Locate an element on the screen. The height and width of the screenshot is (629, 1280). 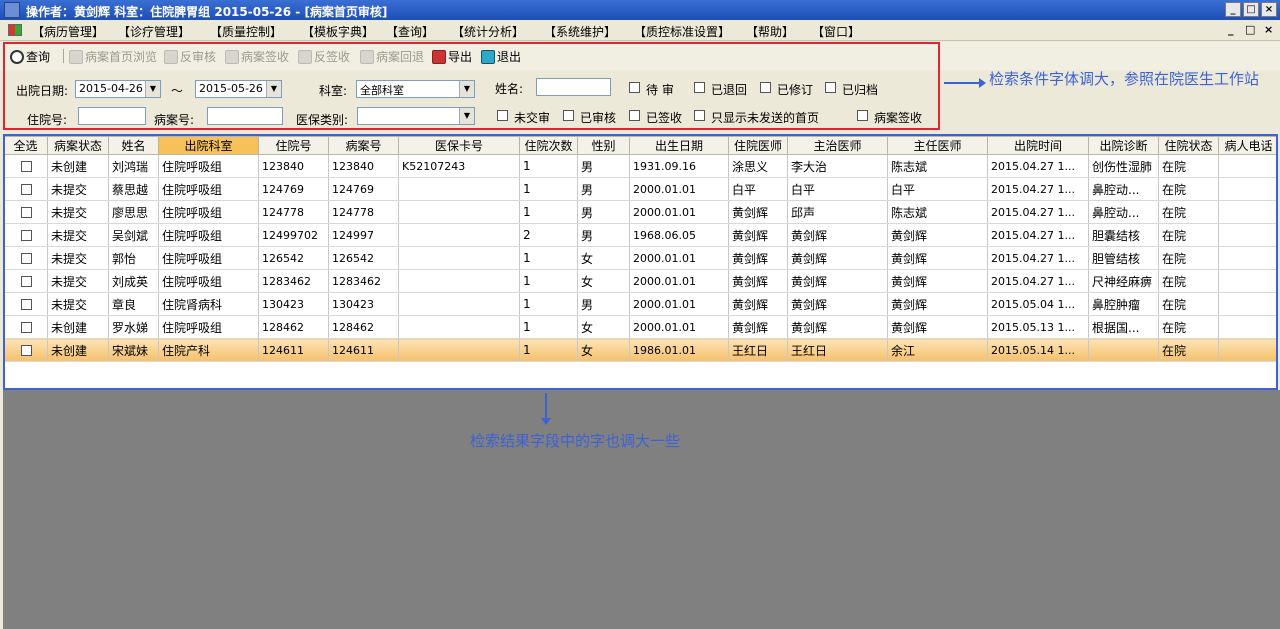
table-cell: 胆管结核 is located at coordinates (1123, 258).